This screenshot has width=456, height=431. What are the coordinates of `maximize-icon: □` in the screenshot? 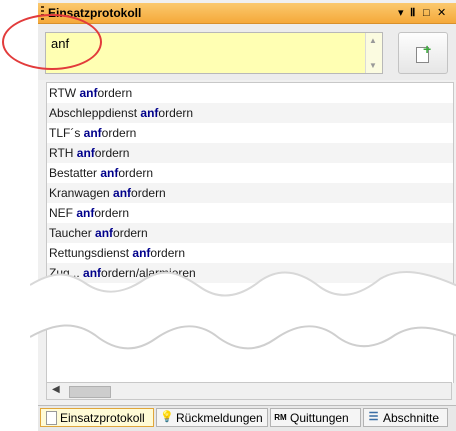 It's located at (426, 13).